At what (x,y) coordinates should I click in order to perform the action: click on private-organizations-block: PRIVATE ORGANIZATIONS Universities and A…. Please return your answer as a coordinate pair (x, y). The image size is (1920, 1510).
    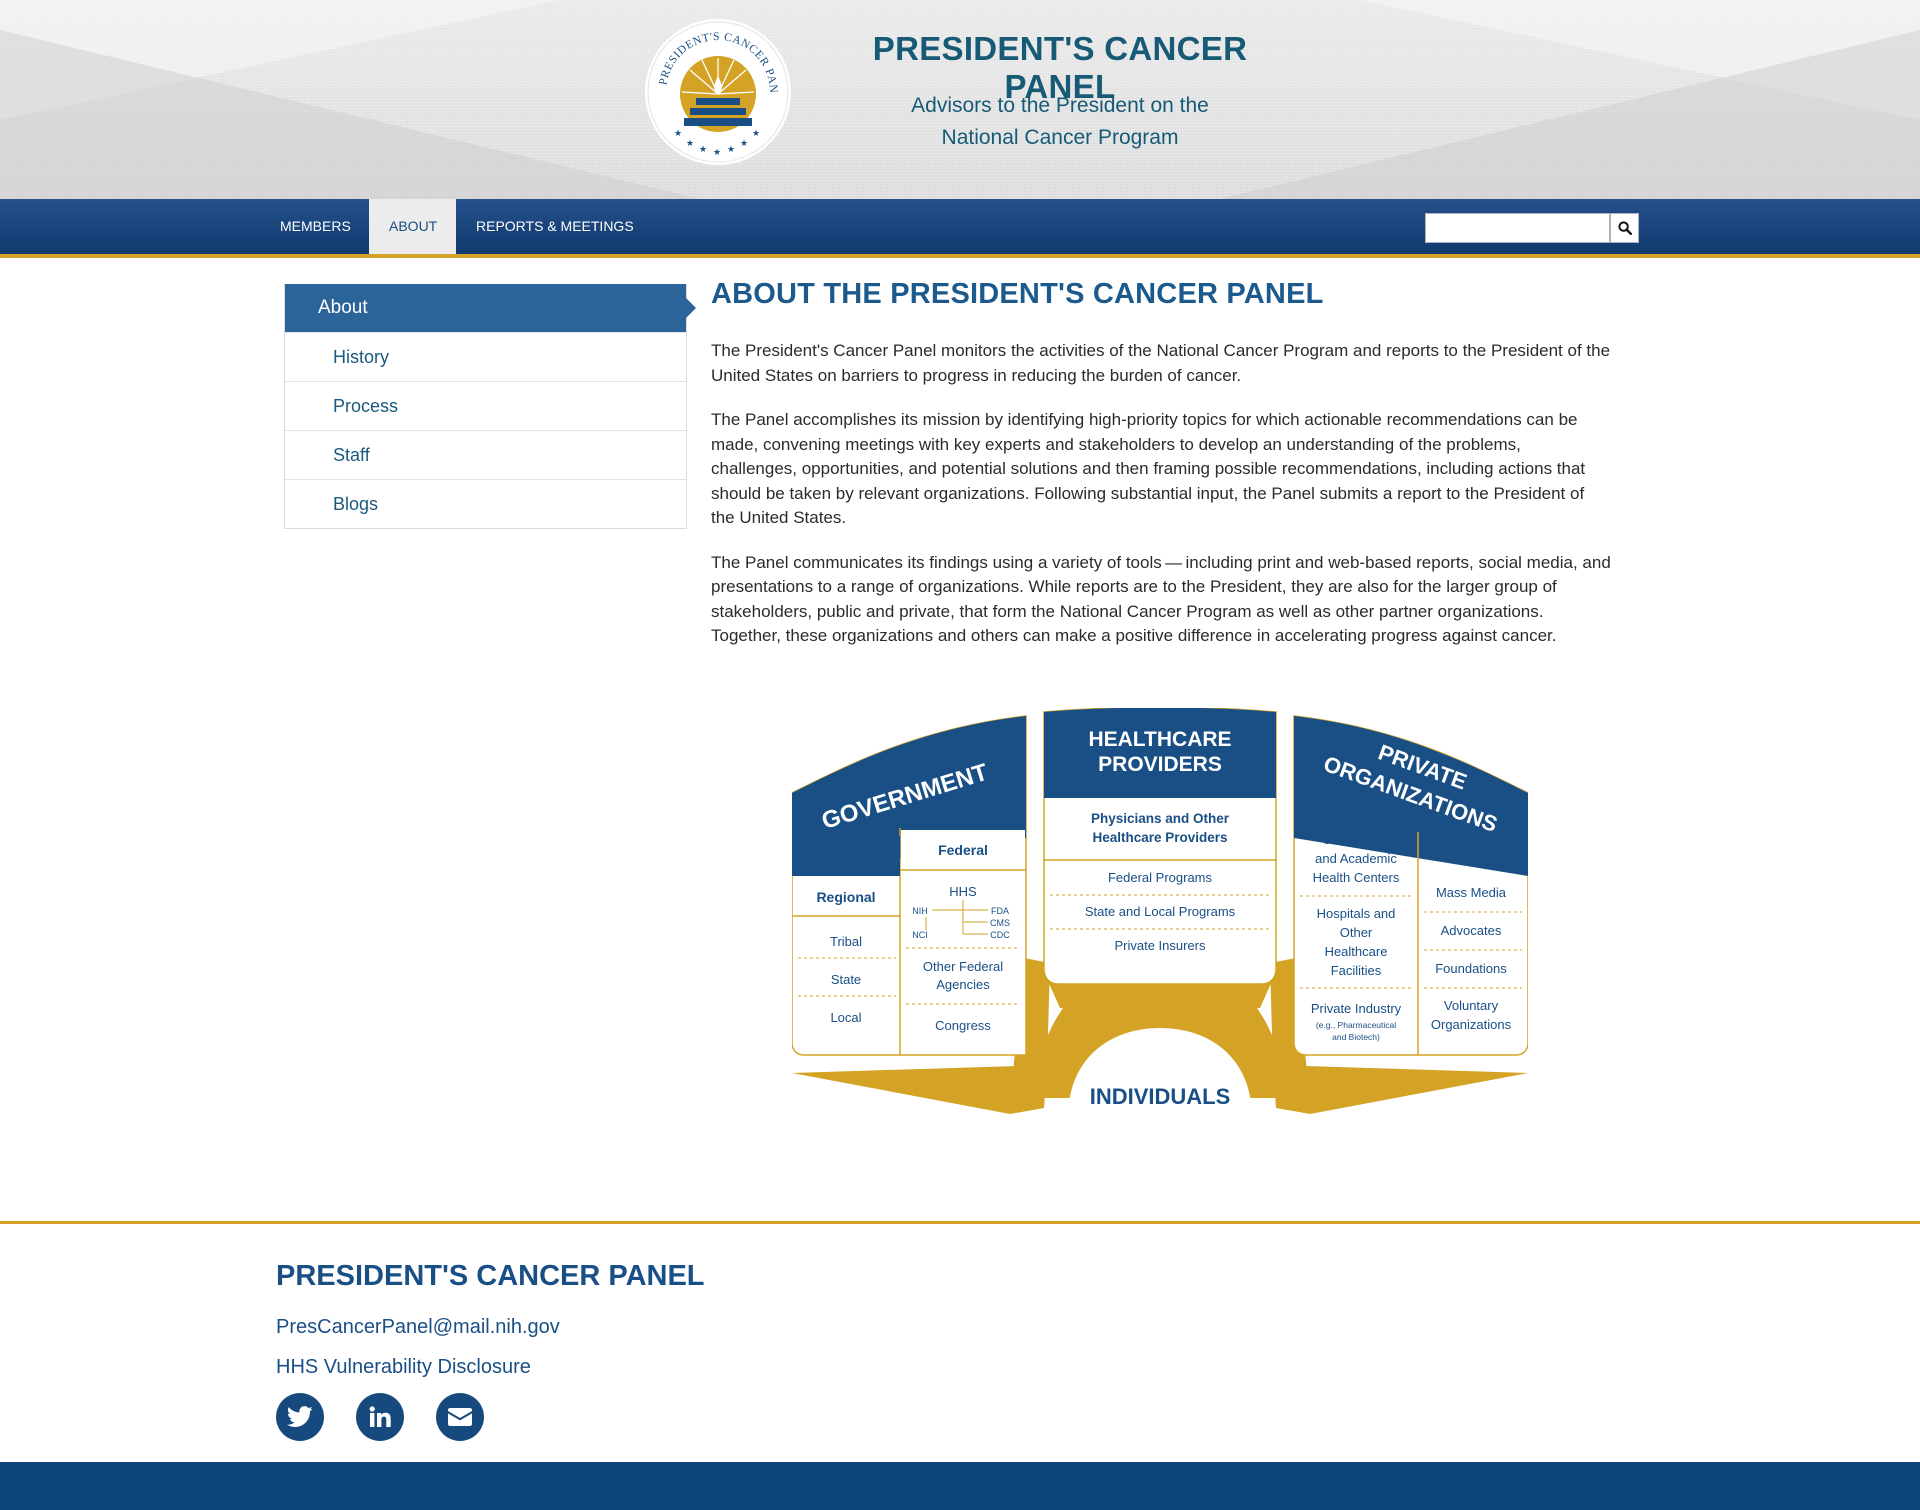
    Looking at the image, I should click on (1410, 885).